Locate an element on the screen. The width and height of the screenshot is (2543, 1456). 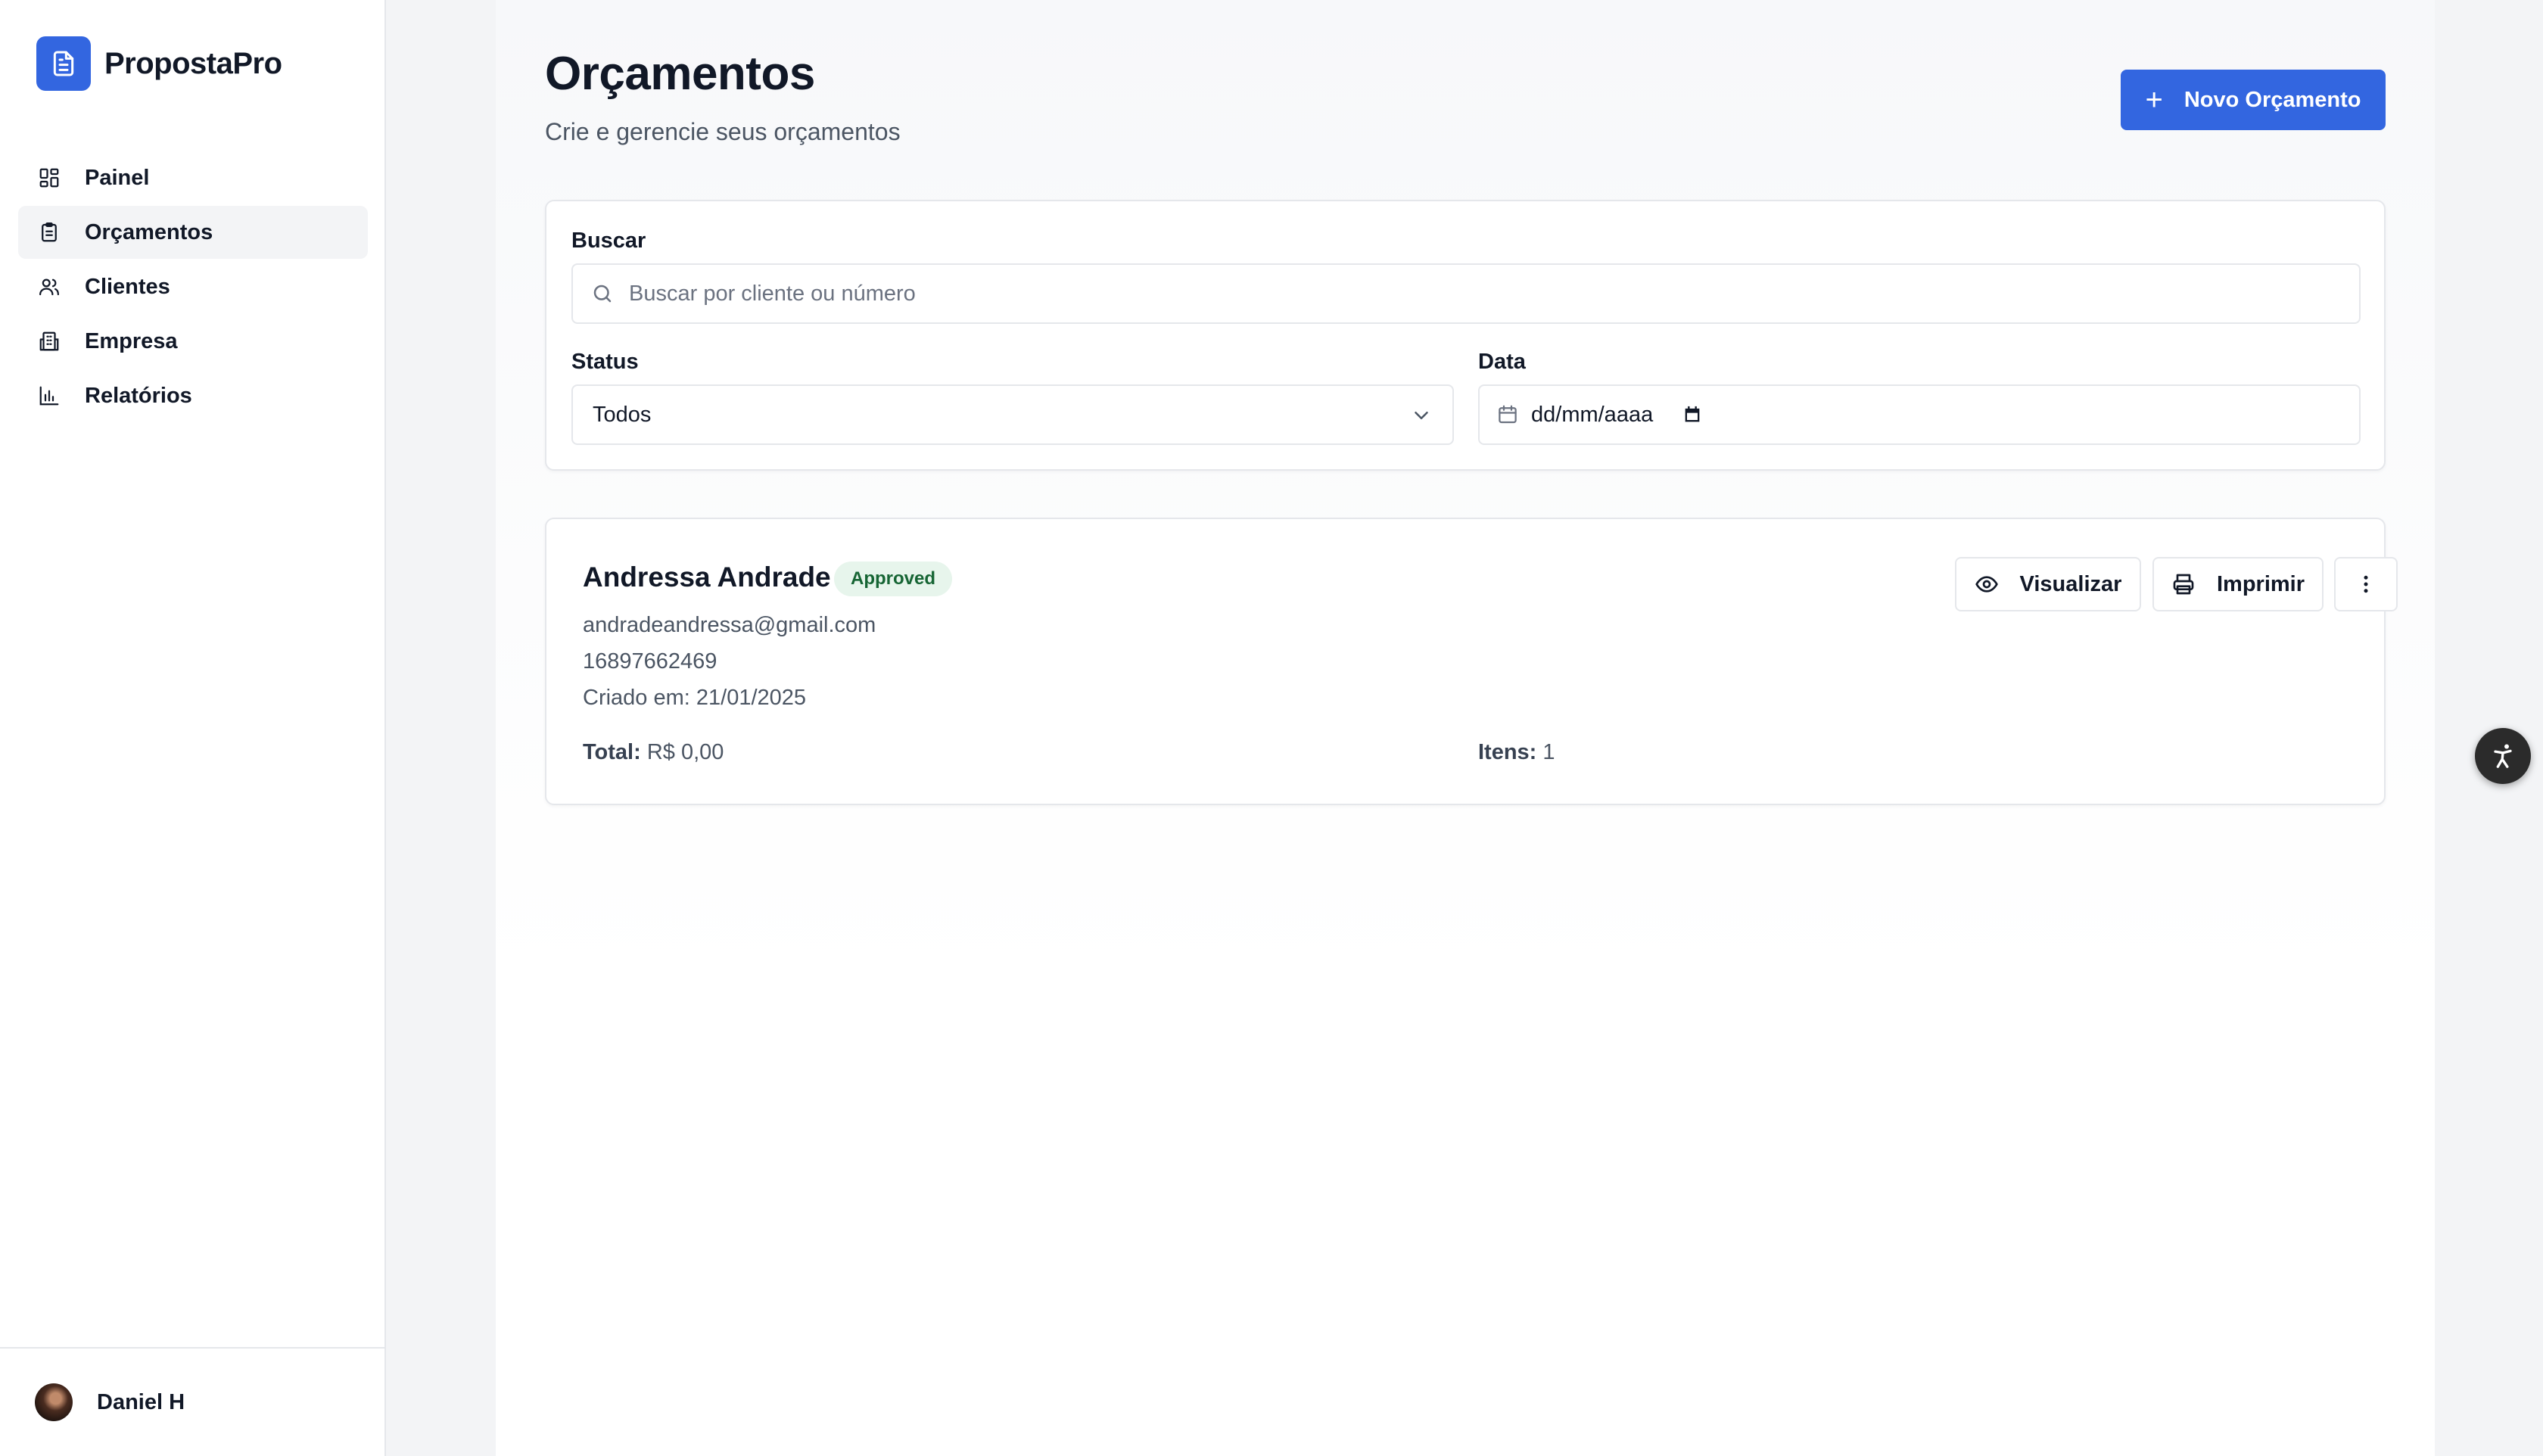
calendar-icon is located at coordinates (1507, 415).